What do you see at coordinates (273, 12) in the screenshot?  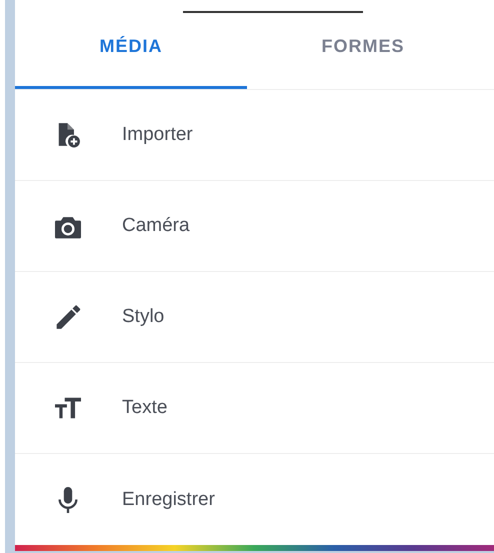 I see `drag-handle` at bounding box center [273, 12].